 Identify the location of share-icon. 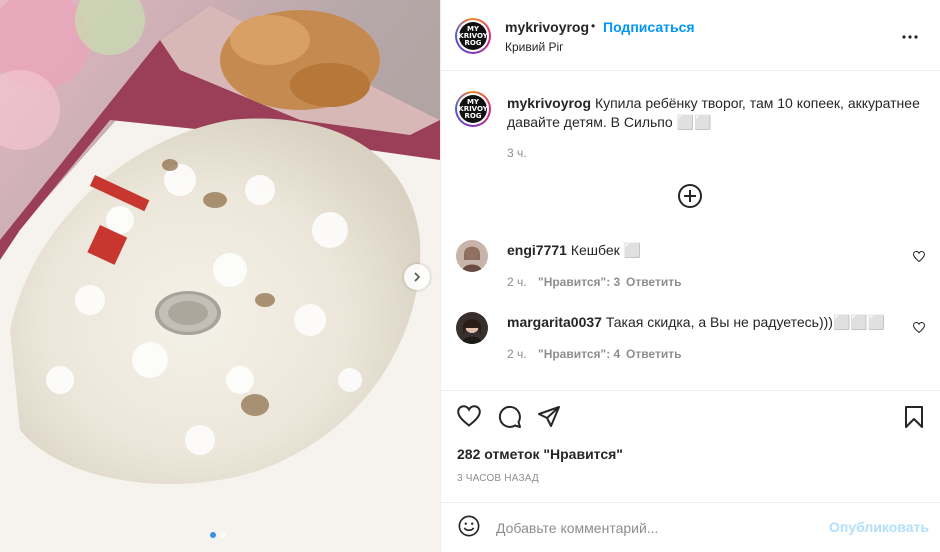
(549, 416).